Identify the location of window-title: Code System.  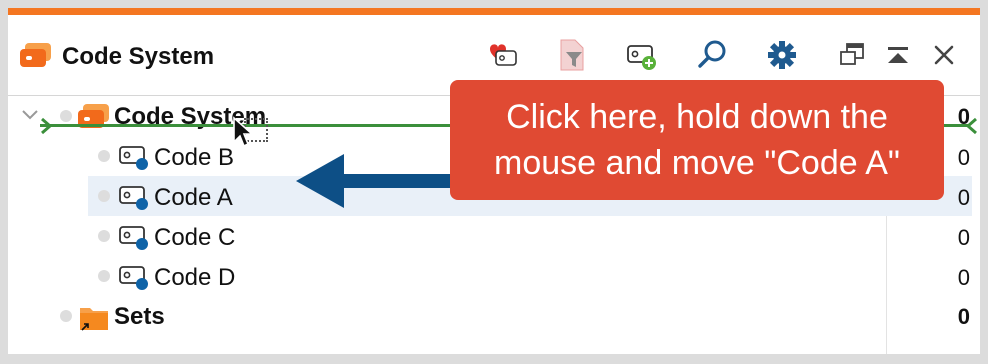
(138, 56).